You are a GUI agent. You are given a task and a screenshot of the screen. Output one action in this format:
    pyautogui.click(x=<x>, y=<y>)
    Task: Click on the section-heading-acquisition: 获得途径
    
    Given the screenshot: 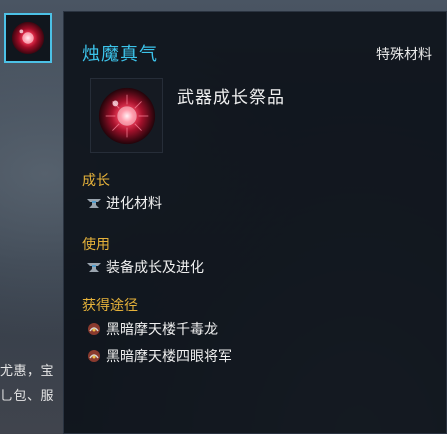 What is the action you would take?
    pyautogui.click(x=110, y=306)
    